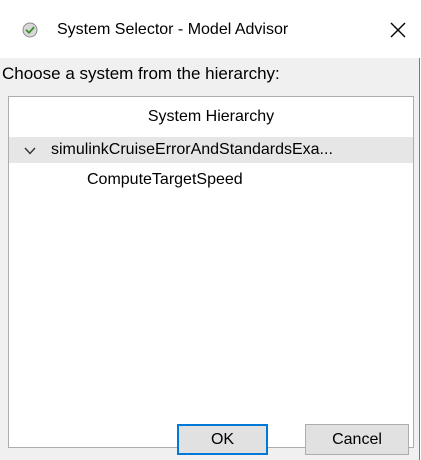 The image size is (421, 460). Describe the element at coordinates (30, 150) in the screenshot. I see `chevron-down-icon` at that location.